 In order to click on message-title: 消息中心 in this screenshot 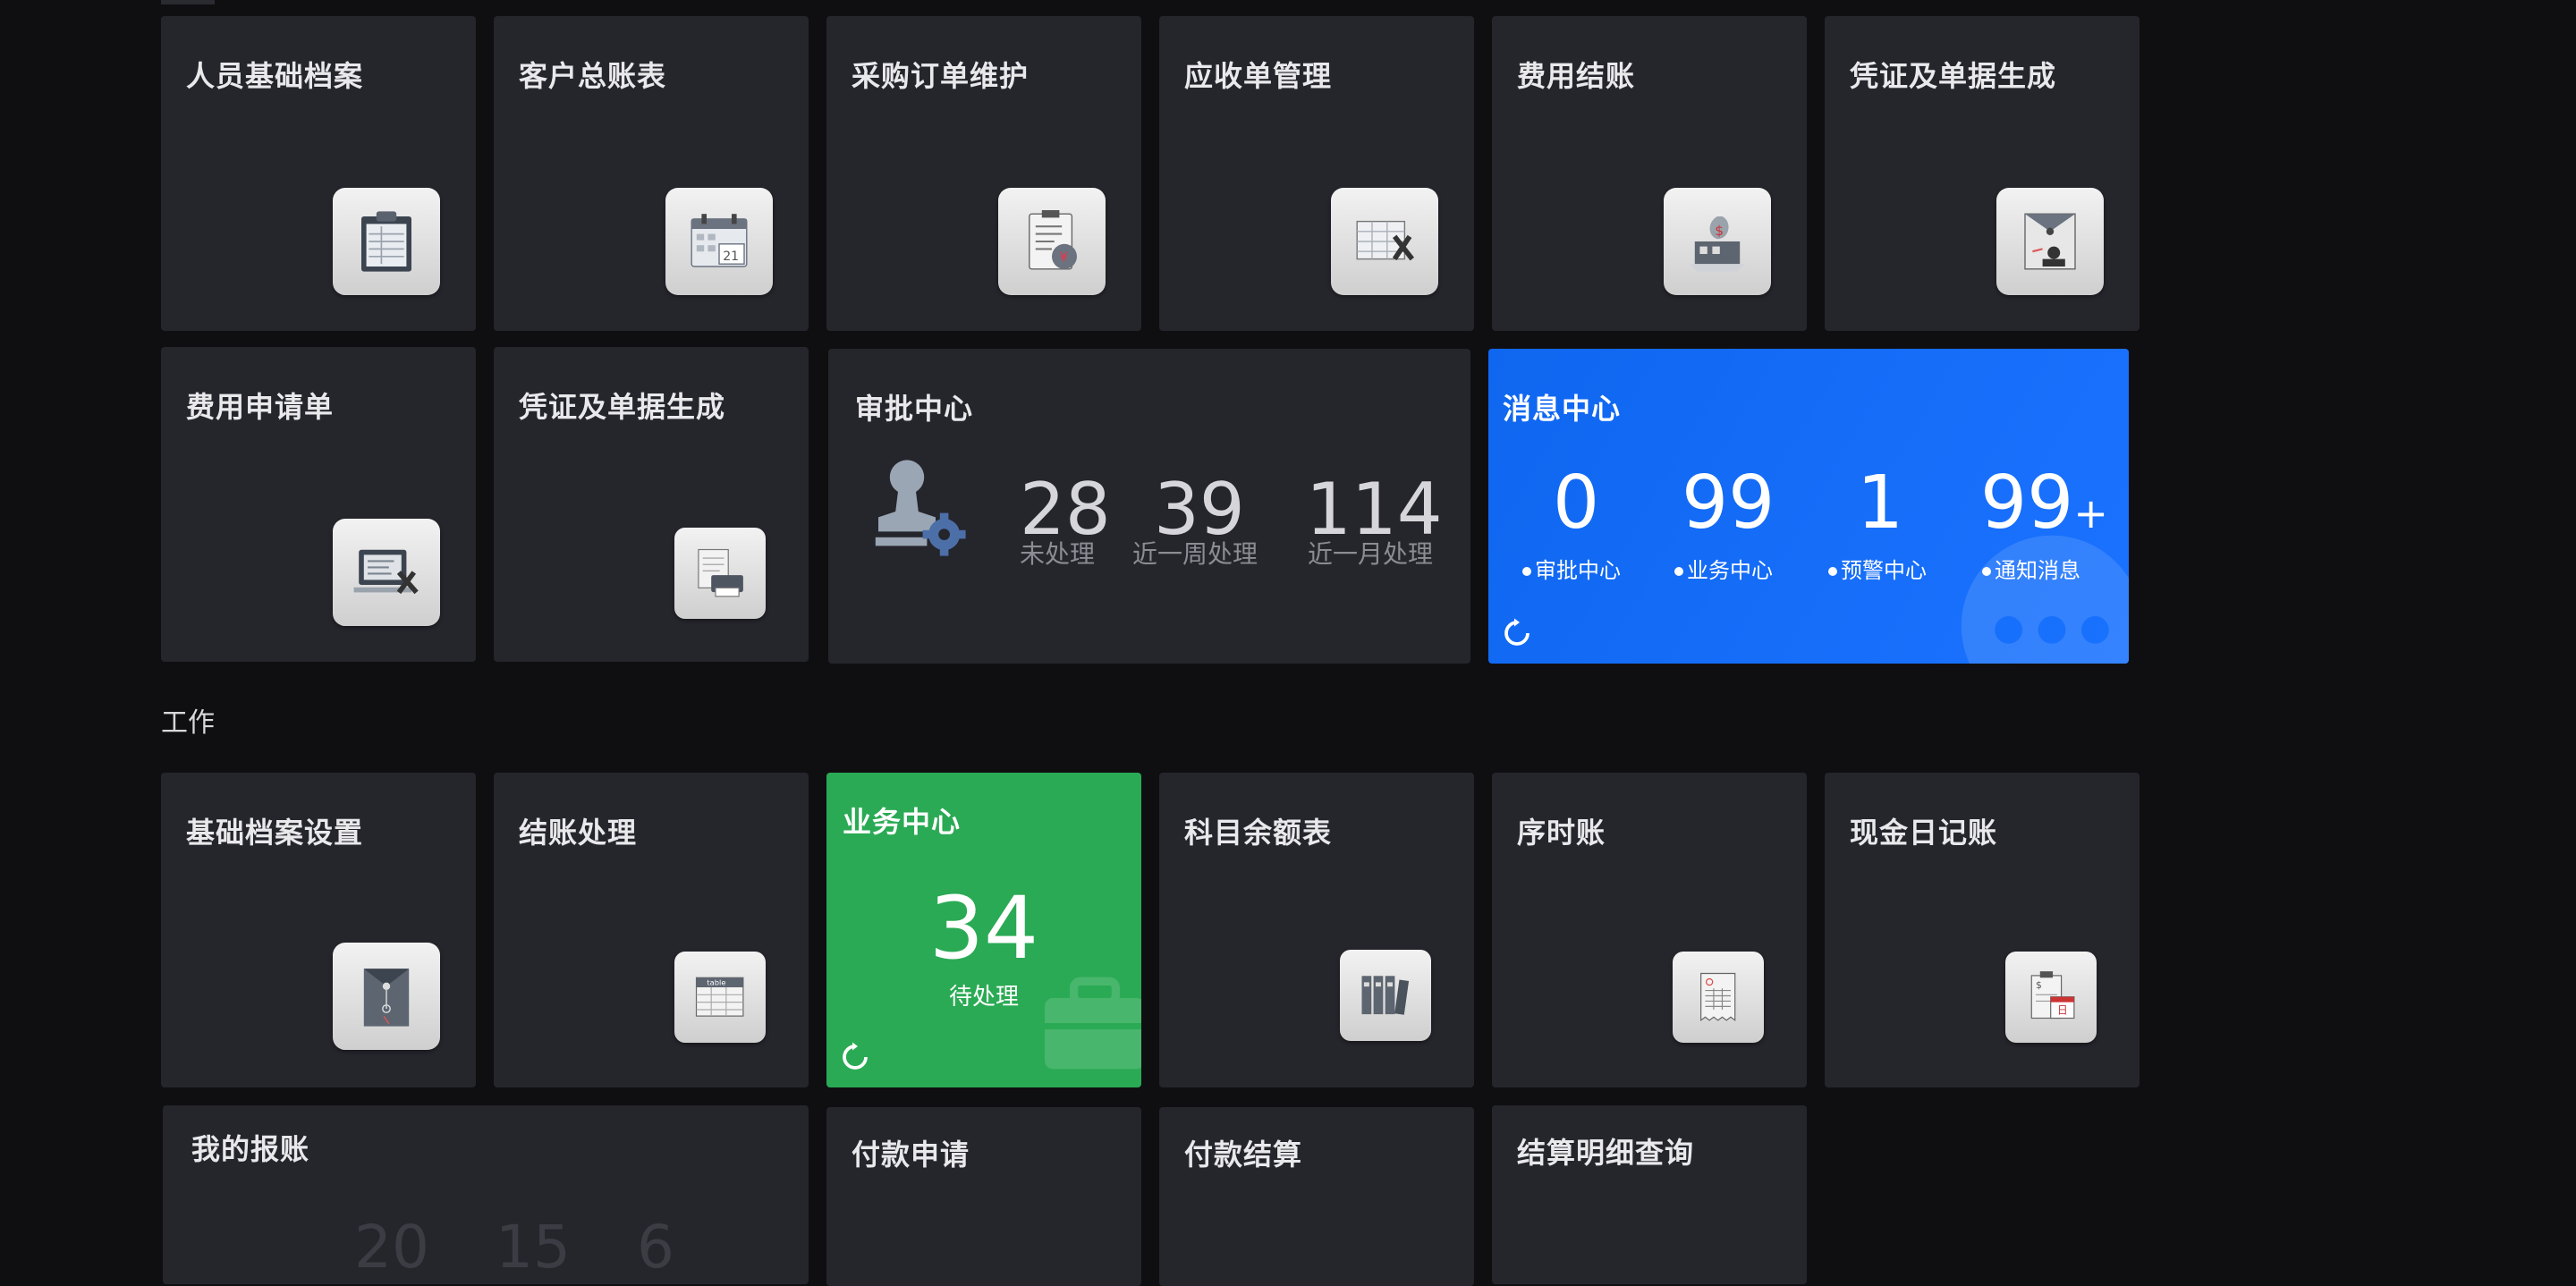, I will do `click(1562, 409)`.